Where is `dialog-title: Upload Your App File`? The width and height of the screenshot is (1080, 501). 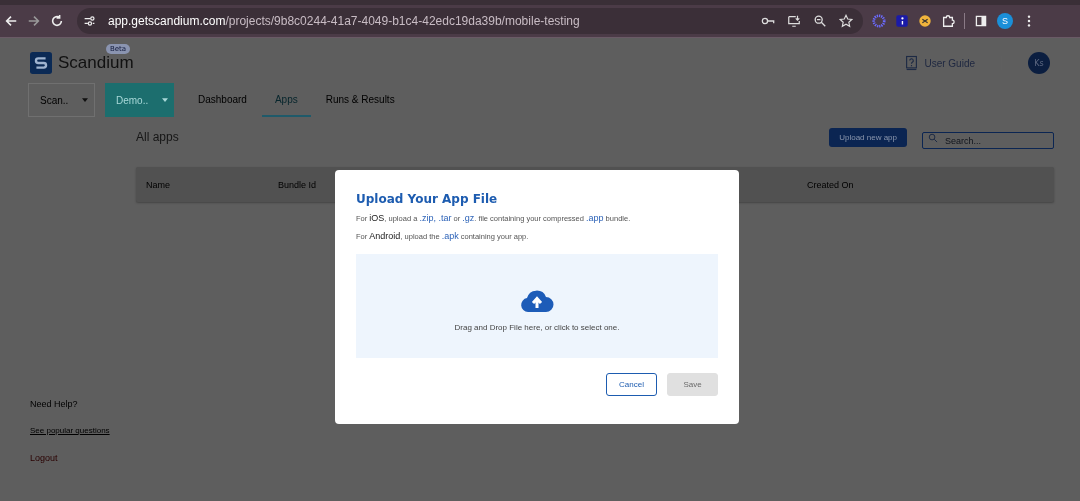
dialog-title: Upload Your App File is located at coordinates (427, 199).